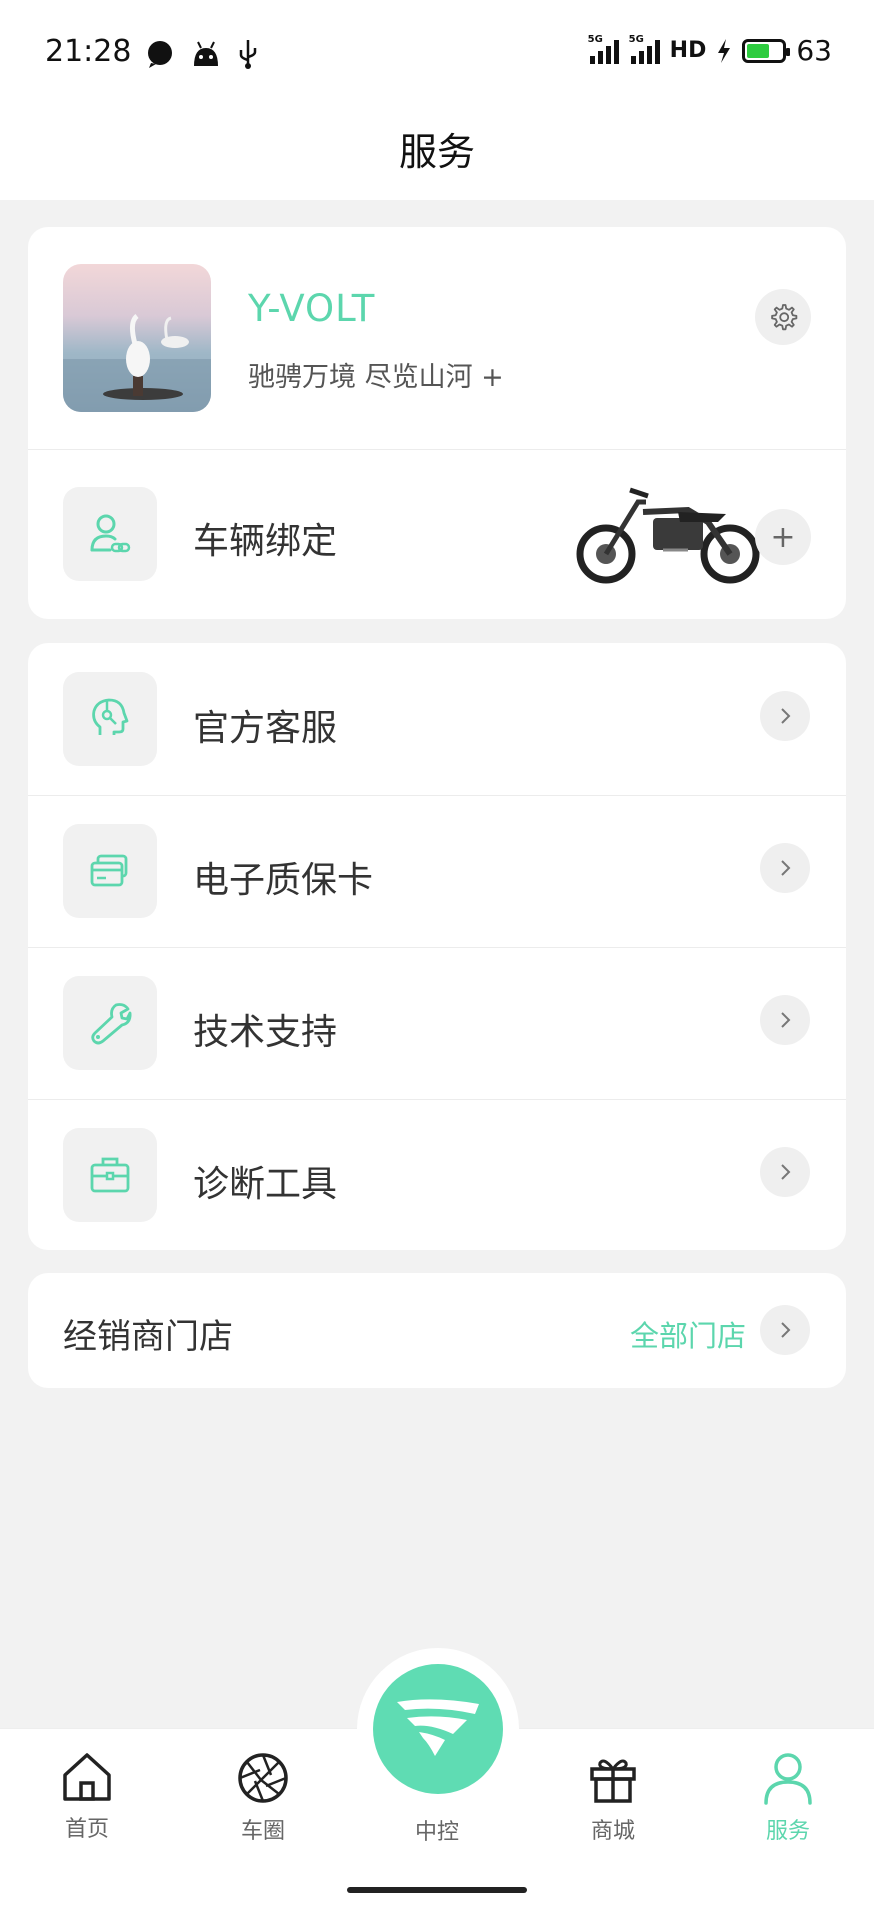  What do you see at coordinates (724, 50) in the screenshot?
I see `charging-bolt-icon` at bounding box center [724, 50].